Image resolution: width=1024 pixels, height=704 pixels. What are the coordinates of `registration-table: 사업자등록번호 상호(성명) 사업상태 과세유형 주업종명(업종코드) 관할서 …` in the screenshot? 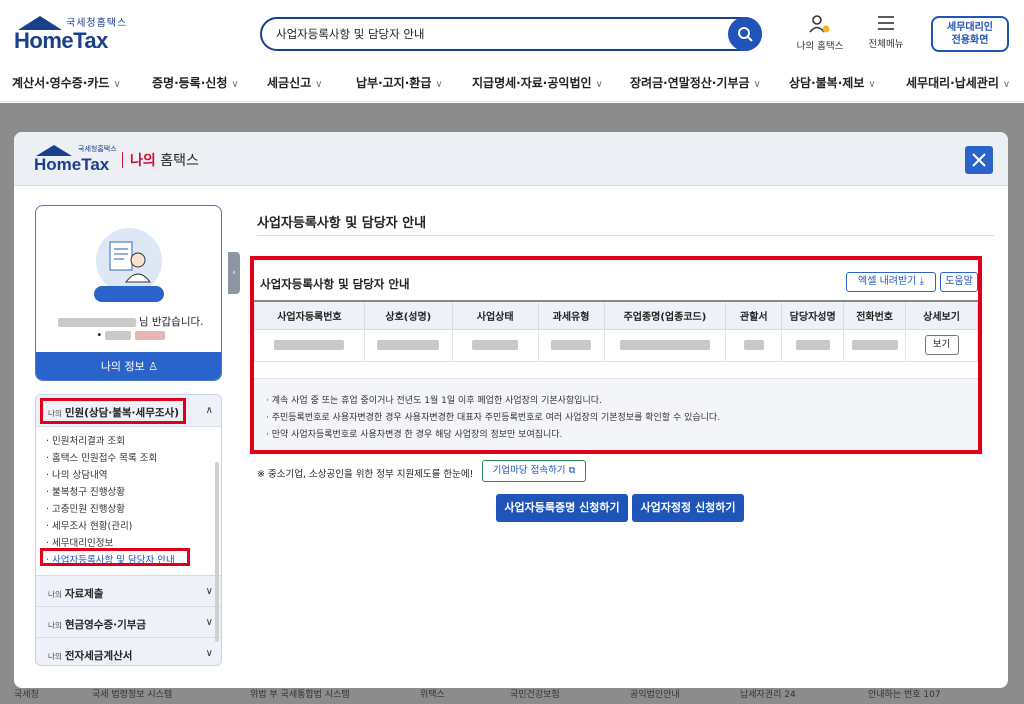 It's located at (616, 331).